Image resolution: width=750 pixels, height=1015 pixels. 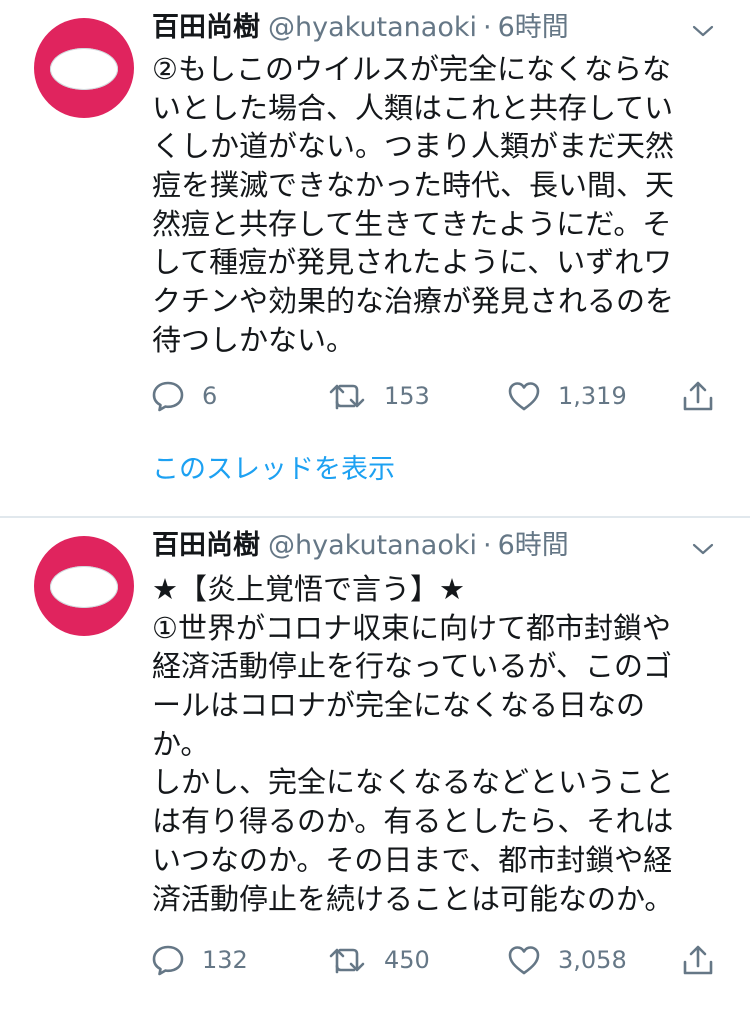 What do you see at coordinates (413, 146) in the screenshot?
I see `tweet-text-line: くしか道がない。つまり人類がまだ天然` at bounding box center [413, 146].